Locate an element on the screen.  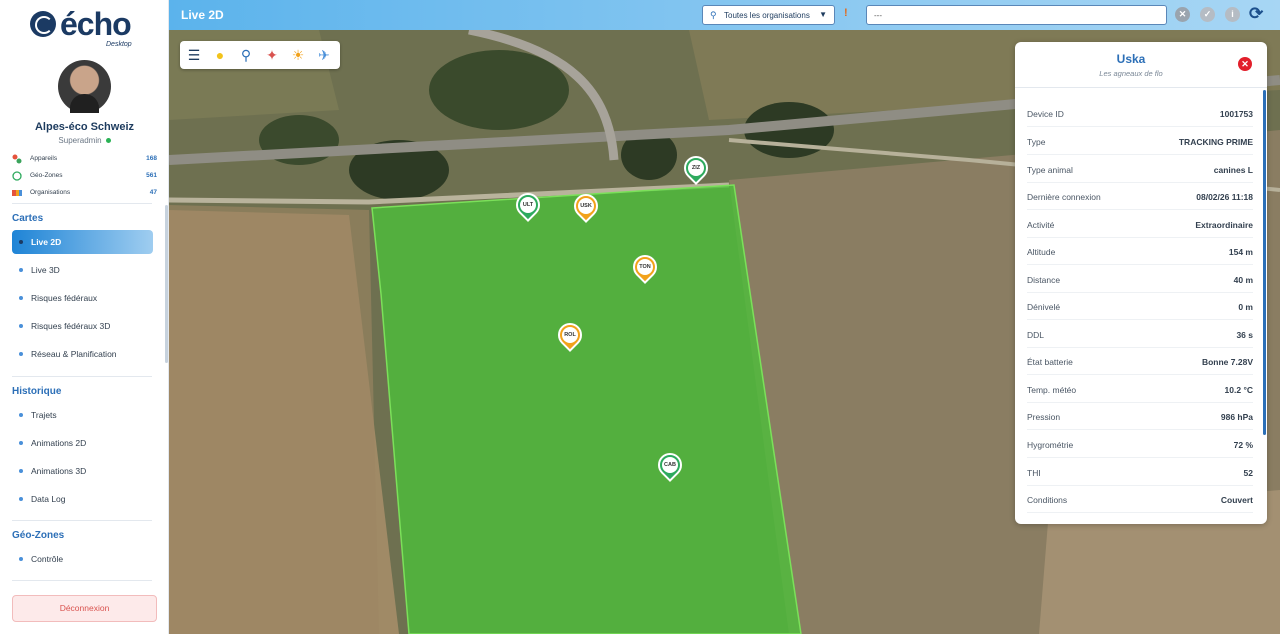
device-name: Uska is located at coordinates (1131, 59).